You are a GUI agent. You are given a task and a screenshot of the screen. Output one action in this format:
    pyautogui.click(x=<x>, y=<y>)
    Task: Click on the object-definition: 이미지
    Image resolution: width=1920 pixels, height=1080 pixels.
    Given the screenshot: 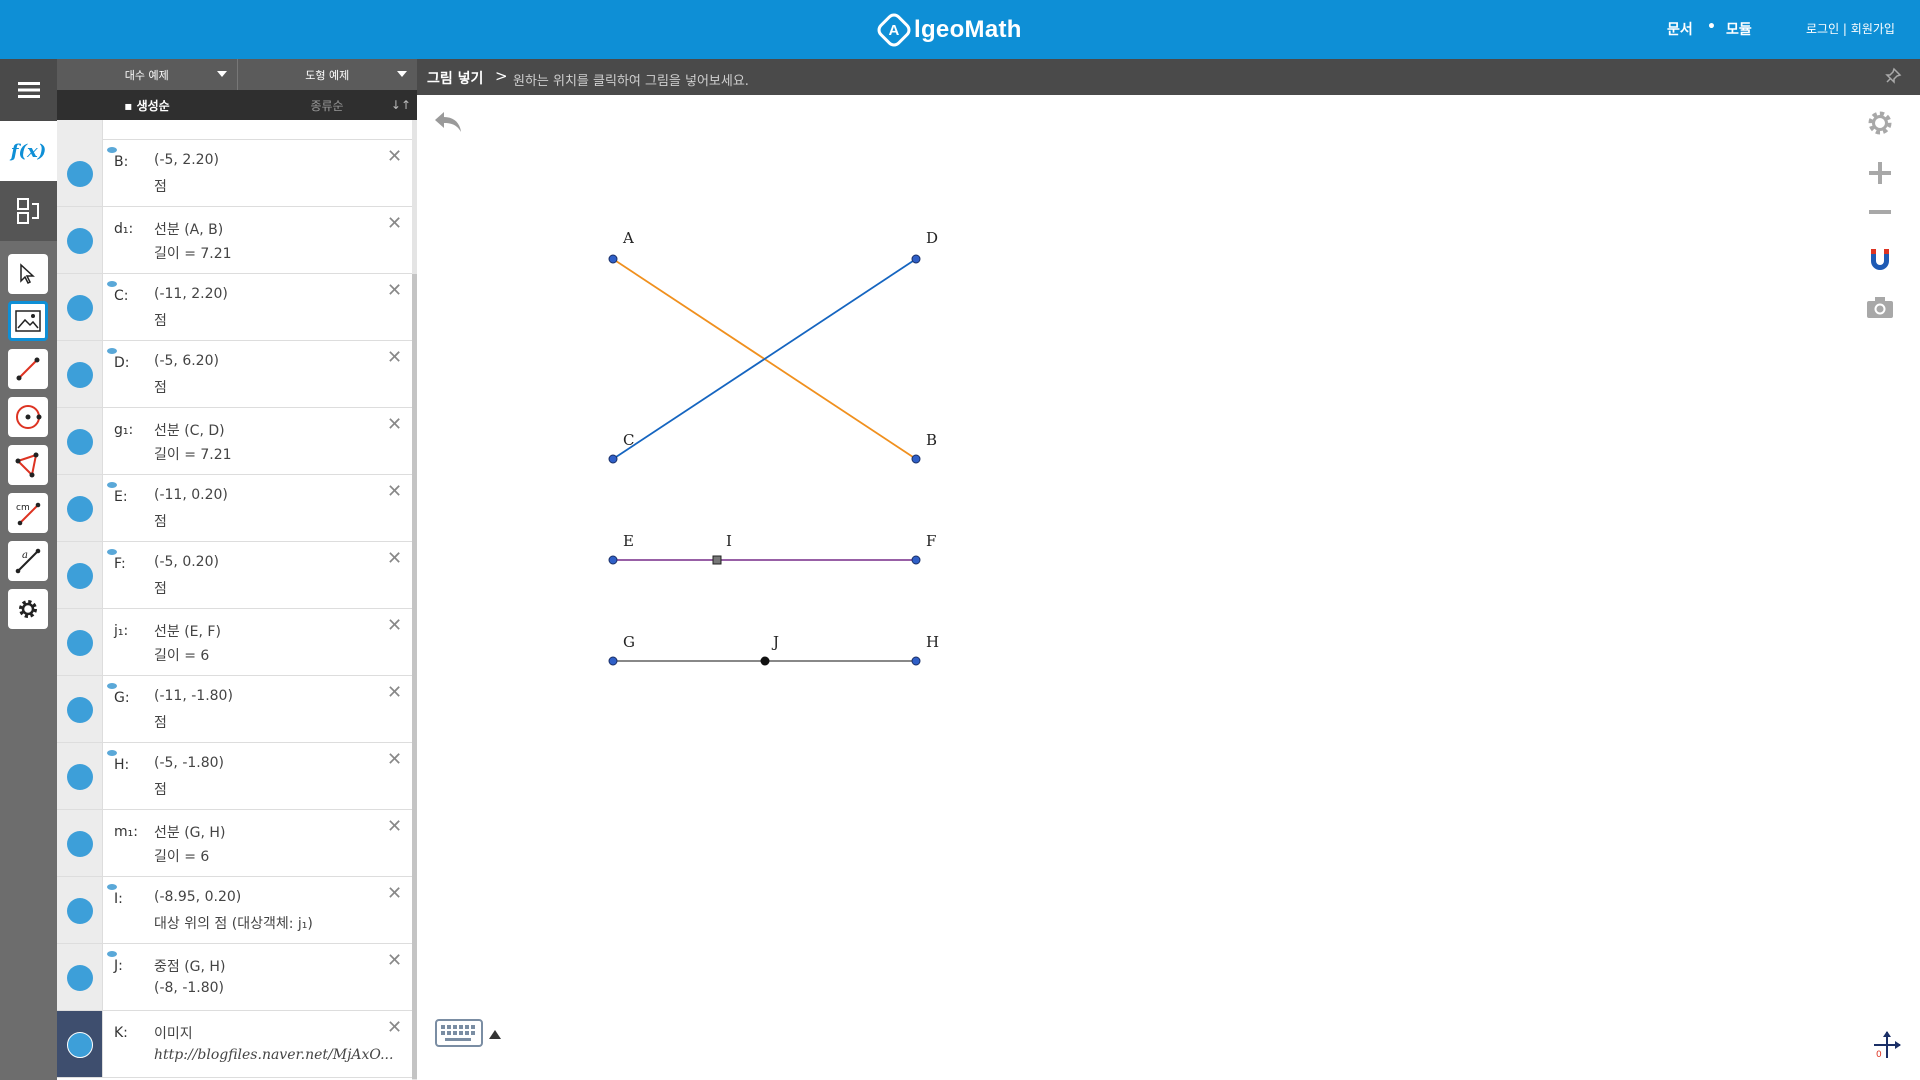 What is the action you would take?
    pyautogui.click(x=173, y=1033)
    